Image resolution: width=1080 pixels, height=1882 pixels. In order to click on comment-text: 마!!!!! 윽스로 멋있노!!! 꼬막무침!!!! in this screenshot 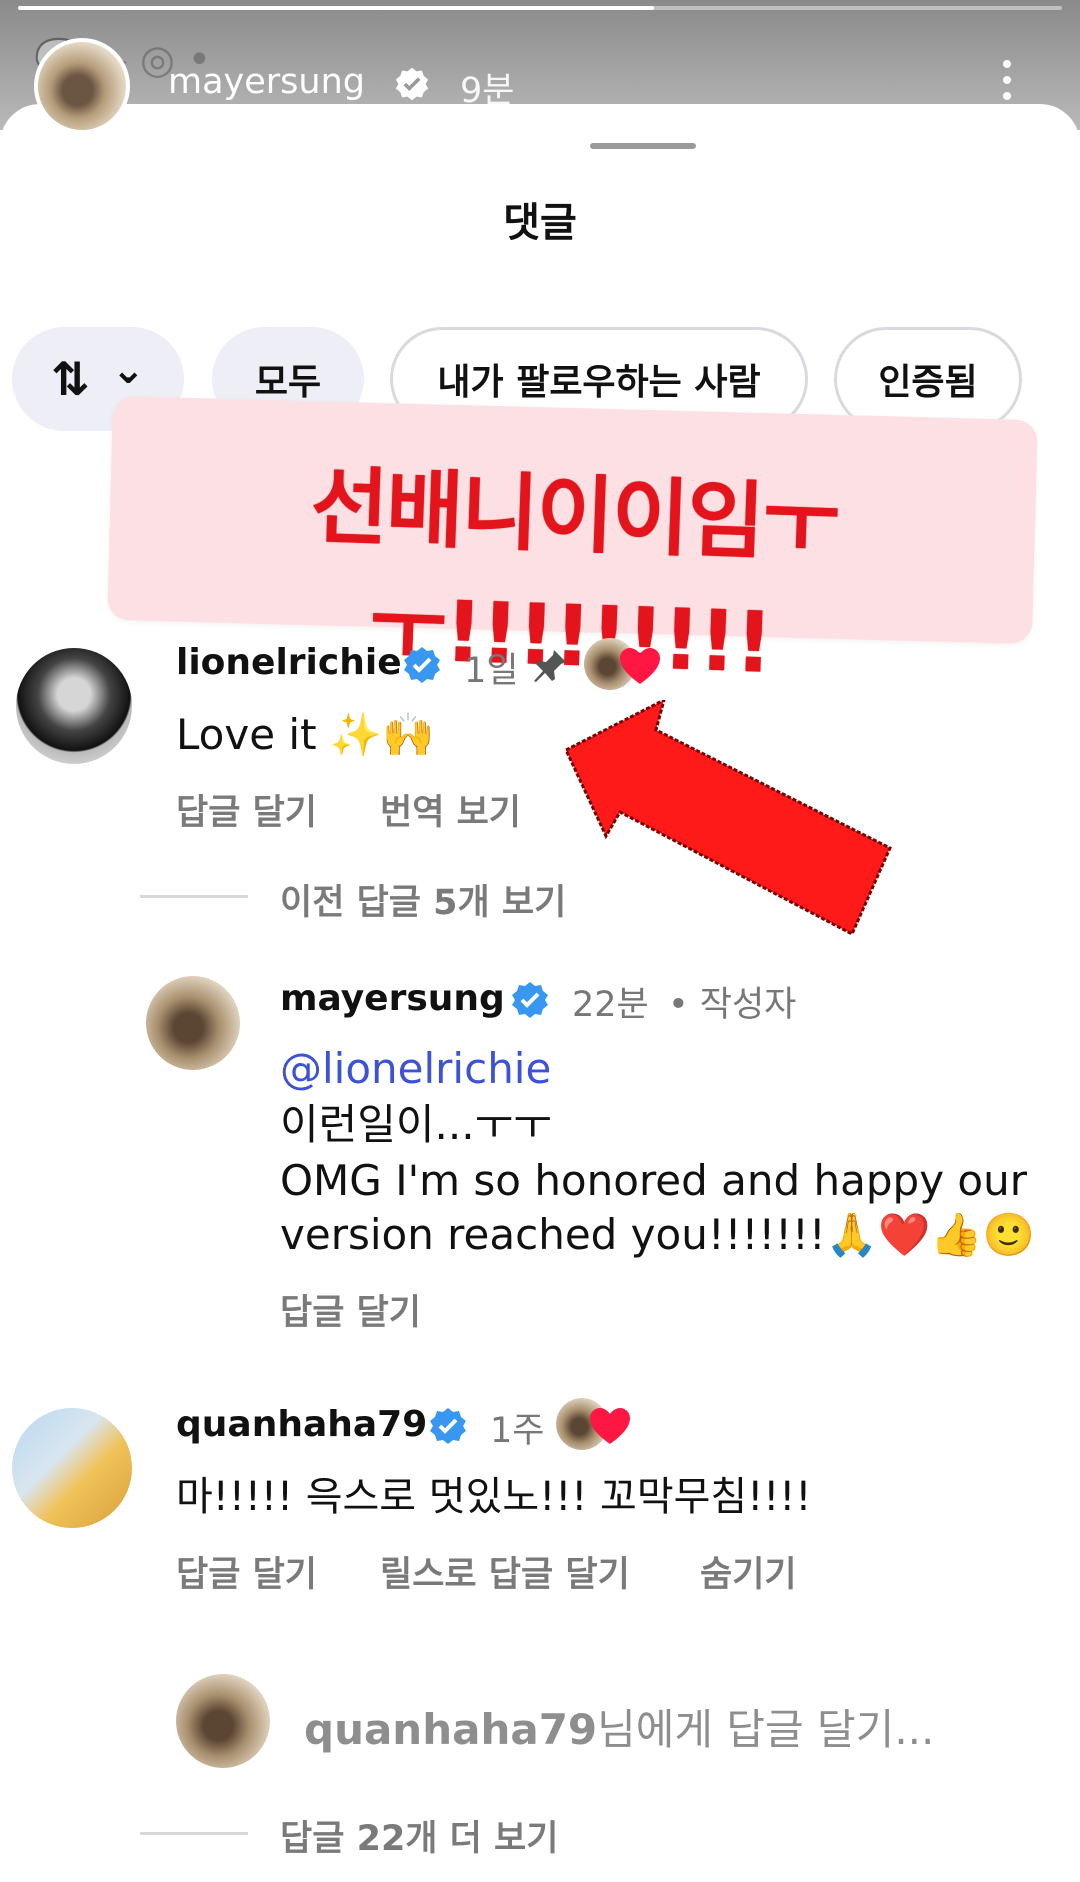, I will do `click(494, 1497)`.